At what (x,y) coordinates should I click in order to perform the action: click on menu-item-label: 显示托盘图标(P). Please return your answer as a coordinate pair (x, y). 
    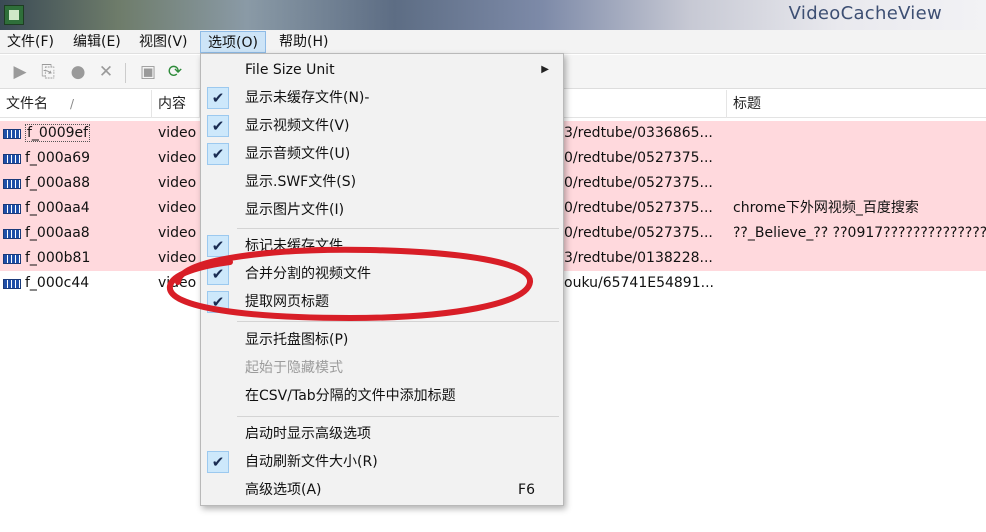
    Looking at the image, I should click on (297, 340).